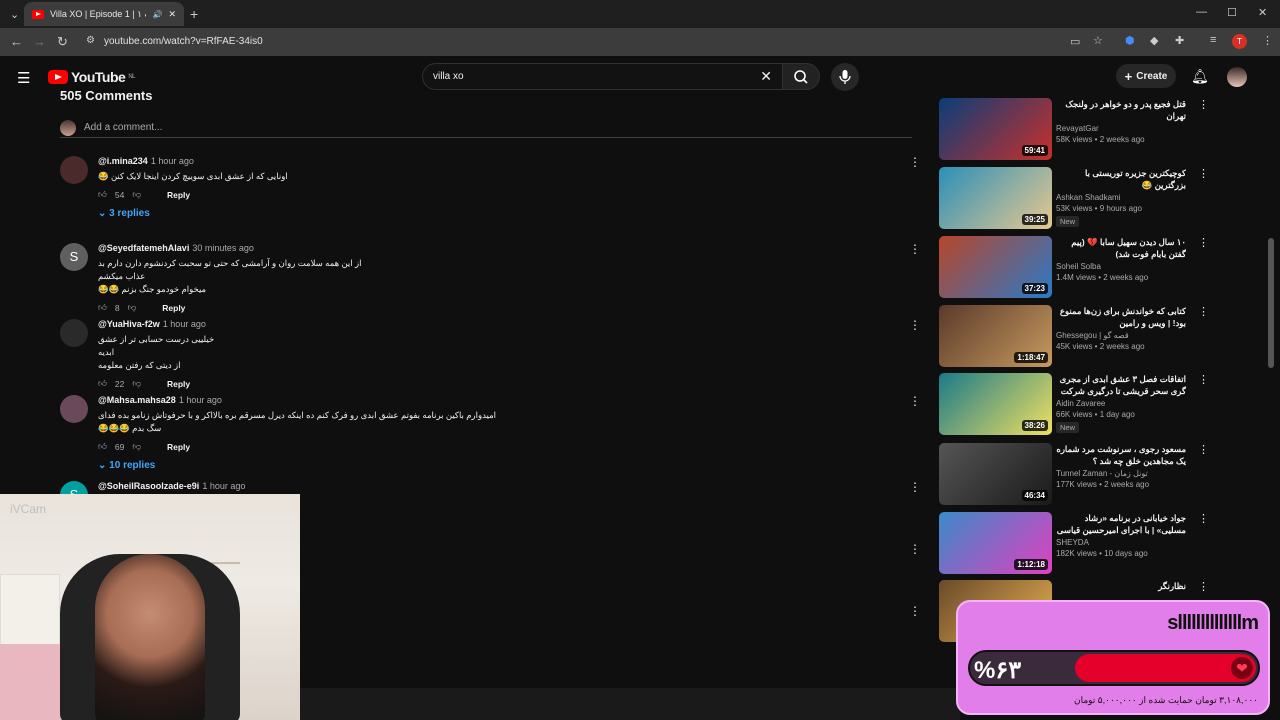 This screenshot has height=720, width=1280. What do you see at coordinates (183, 41) in the screenshot?
I see `address-bar: youtube.com/watch?v=RfFAE-34is0` at bounding box center [183, 41].